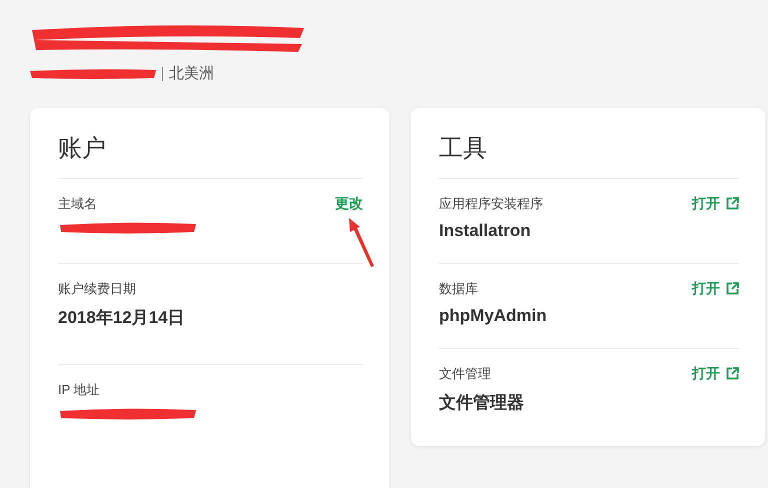 The width and height of the screenshot is (768, 488). I want to click on change-link: 更改, so click(349, 218).